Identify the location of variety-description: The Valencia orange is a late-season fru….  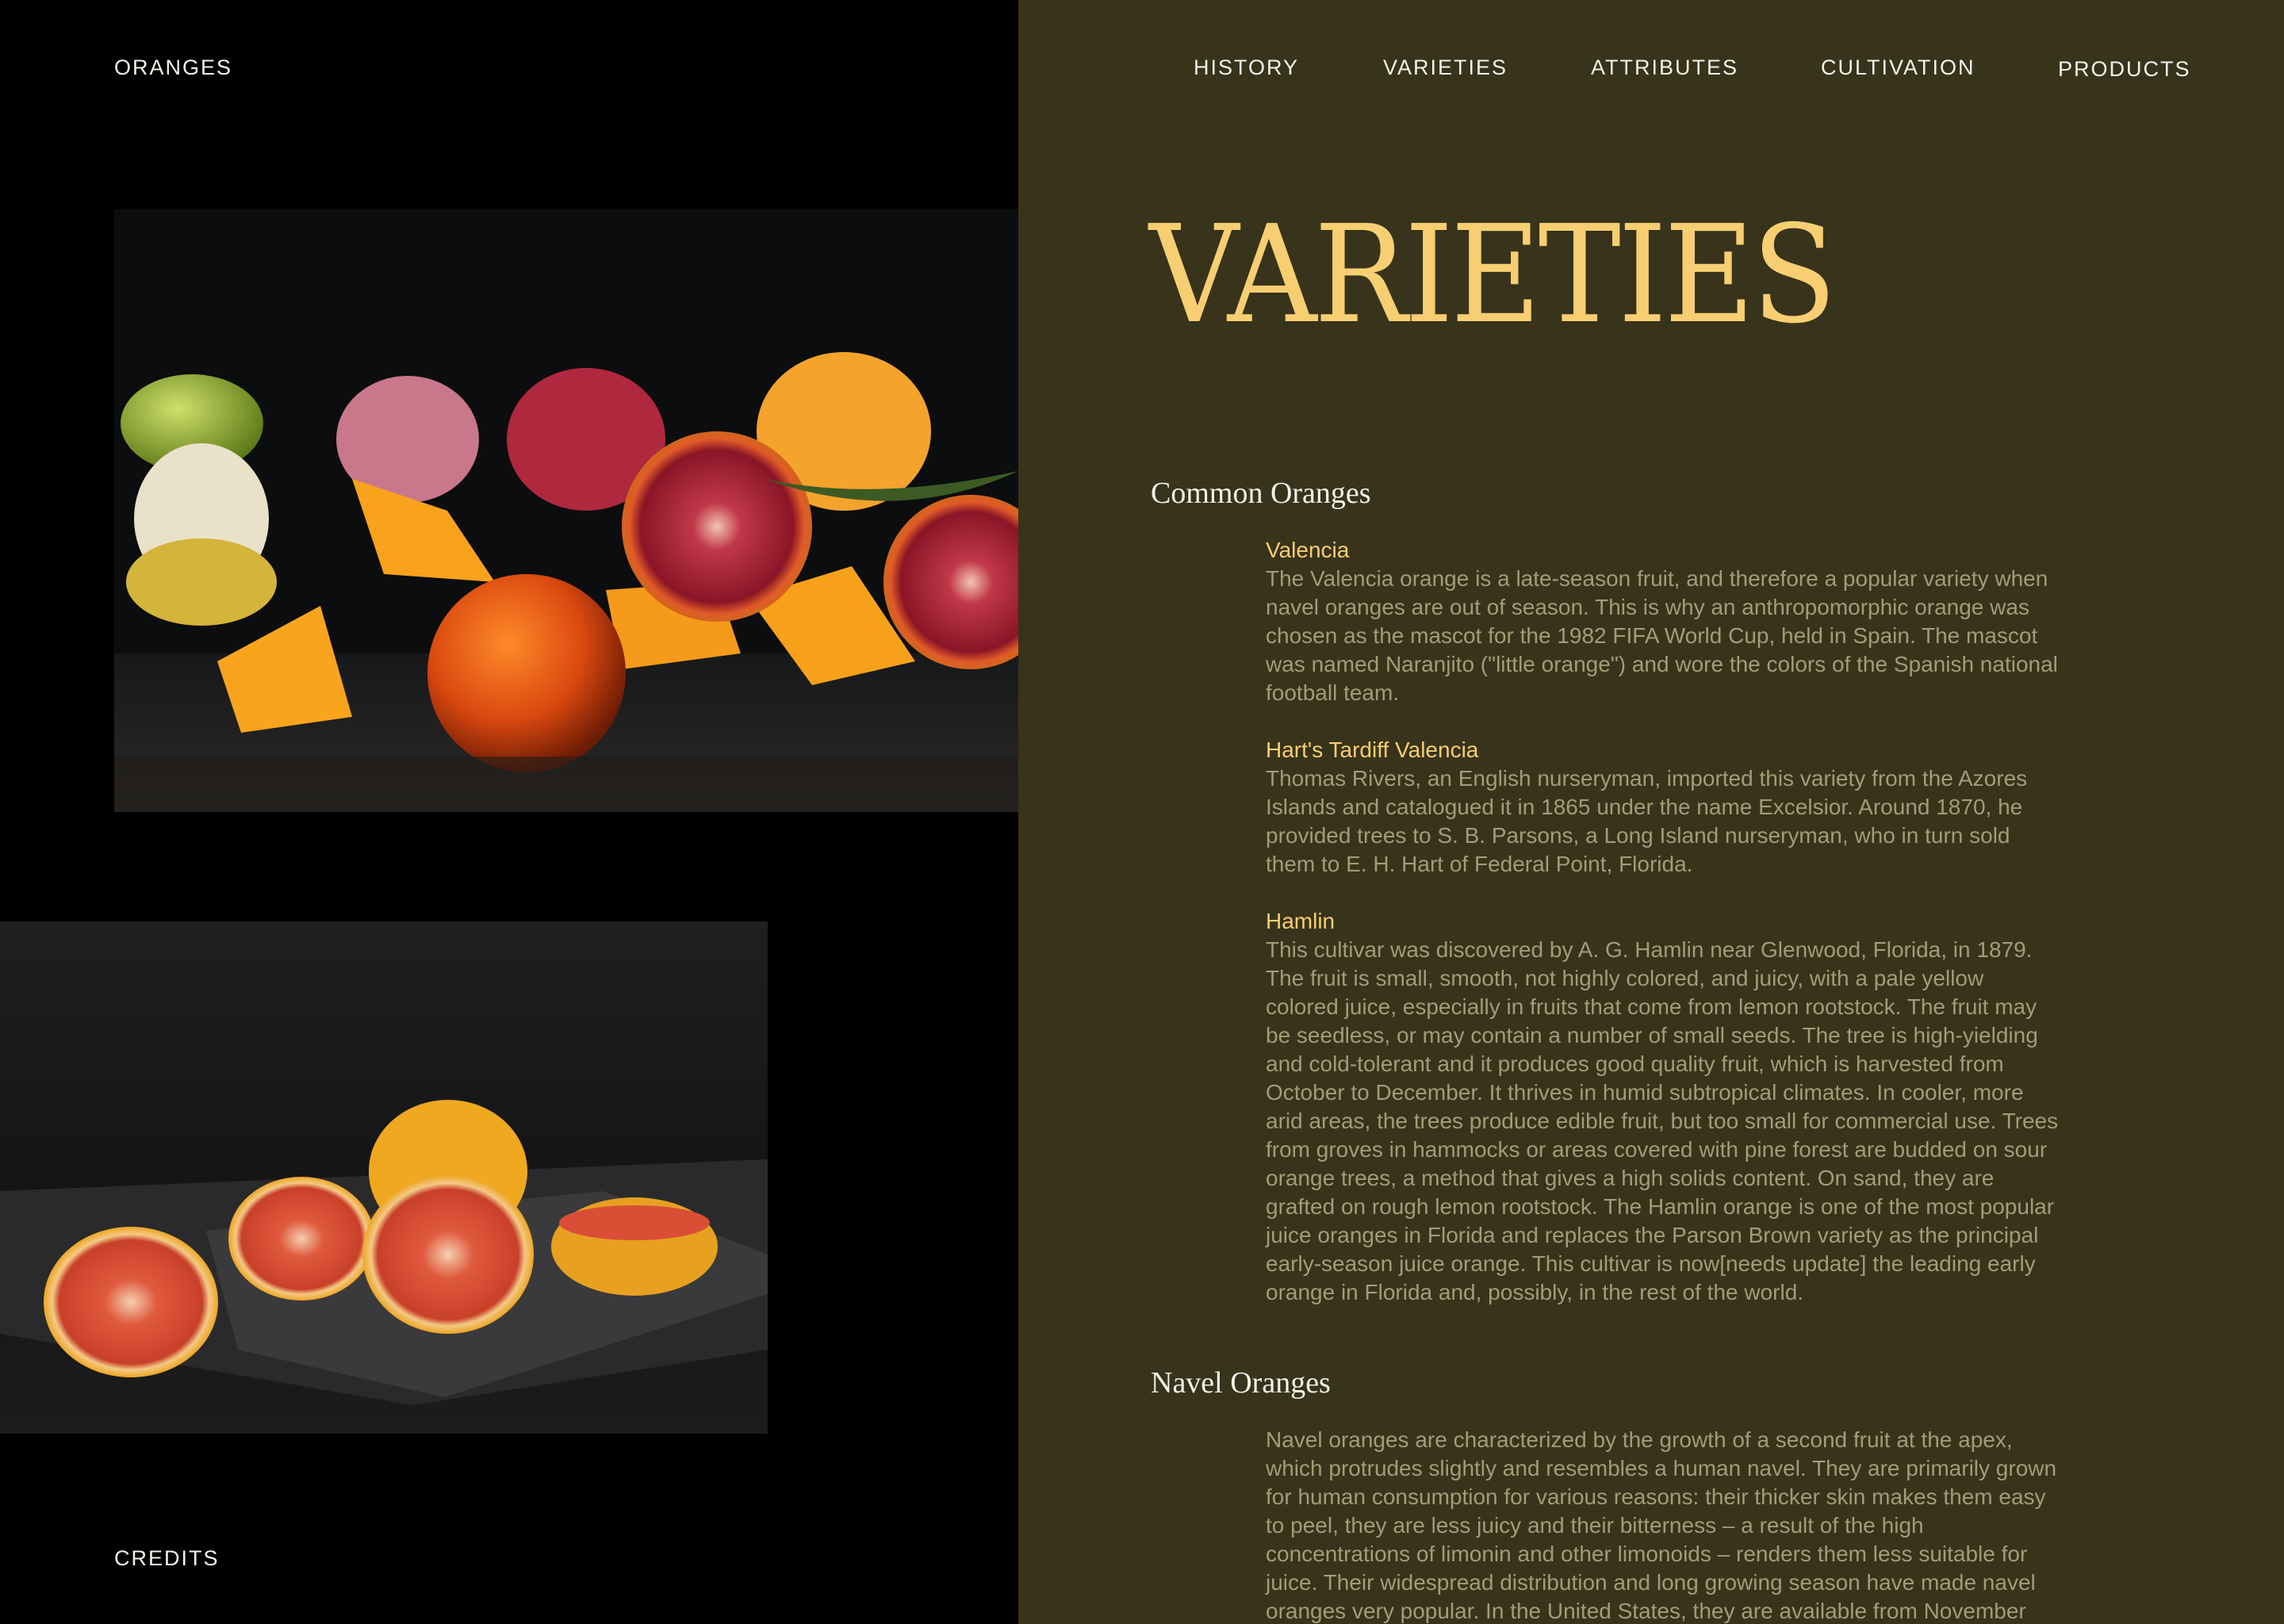
(1662, 635).